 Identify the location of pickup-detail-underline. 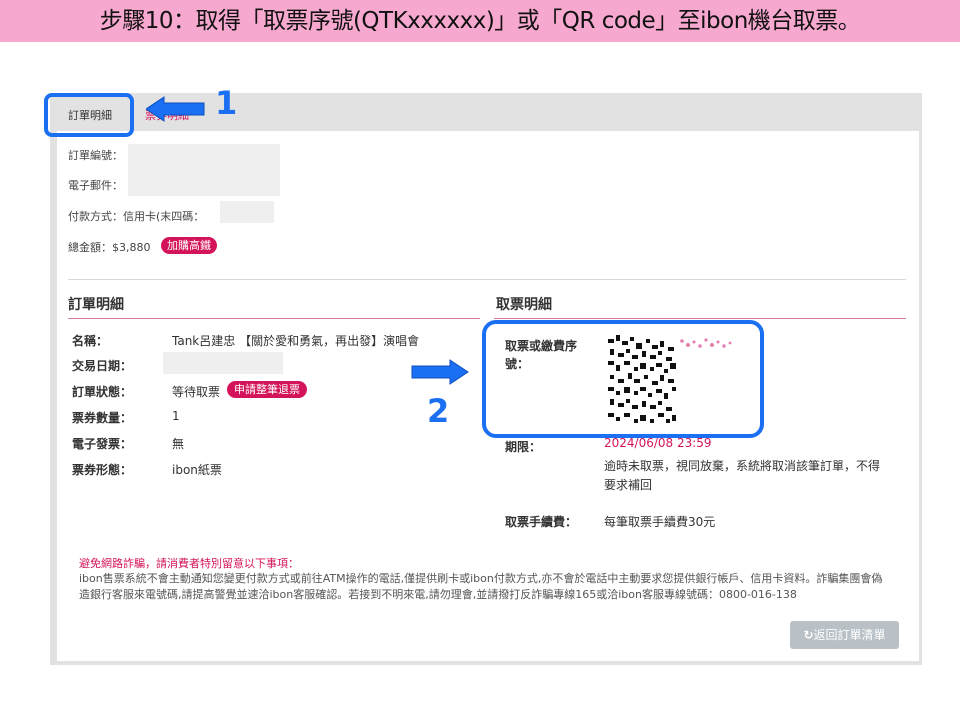
(700, 318).